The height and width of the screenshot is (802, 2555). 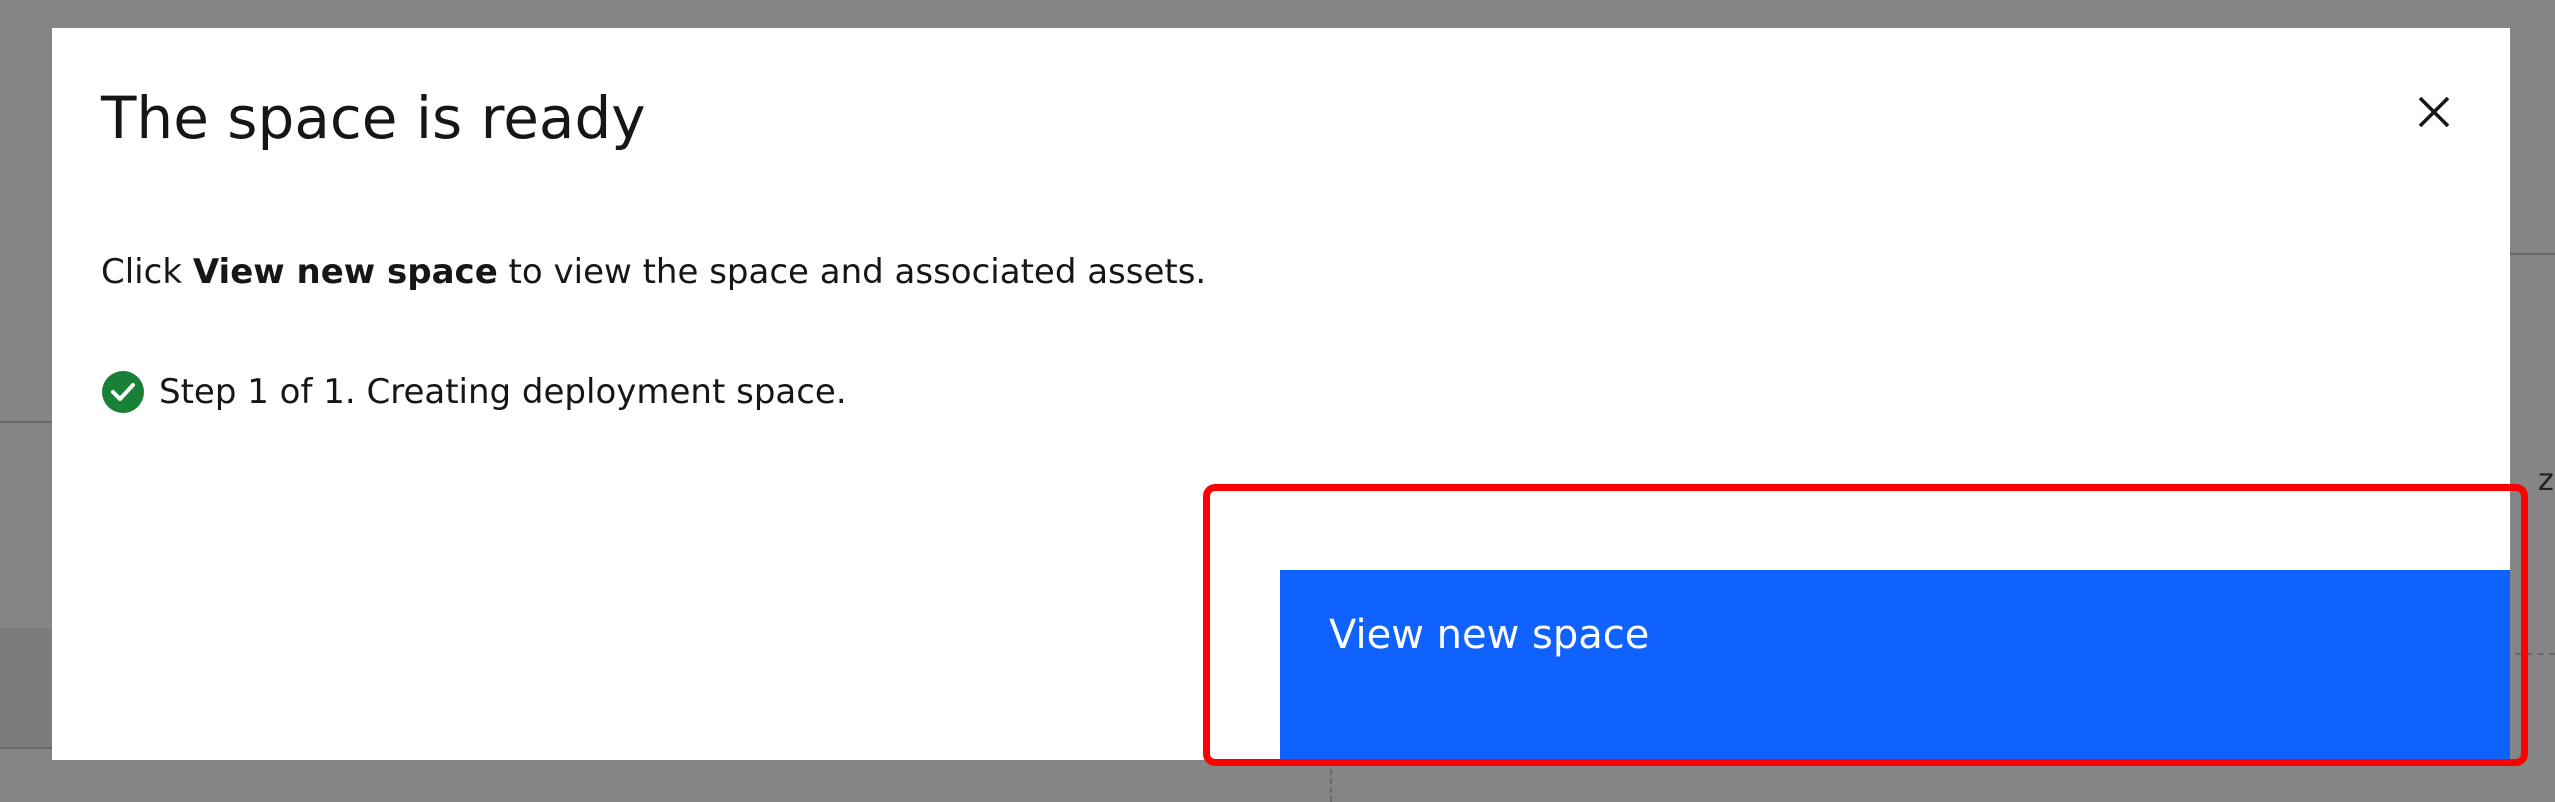 I want to click on description-prefix: Click, so click(x=147, y=272).